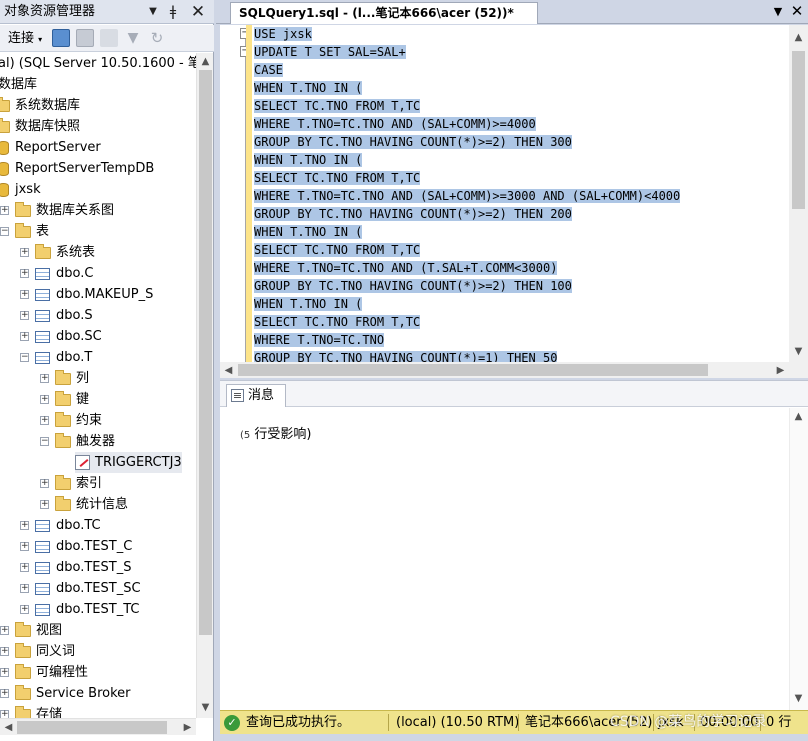 This screenshot has width=808, height=741. I want to click on pin-icon: ǂ, so click(173, 12).